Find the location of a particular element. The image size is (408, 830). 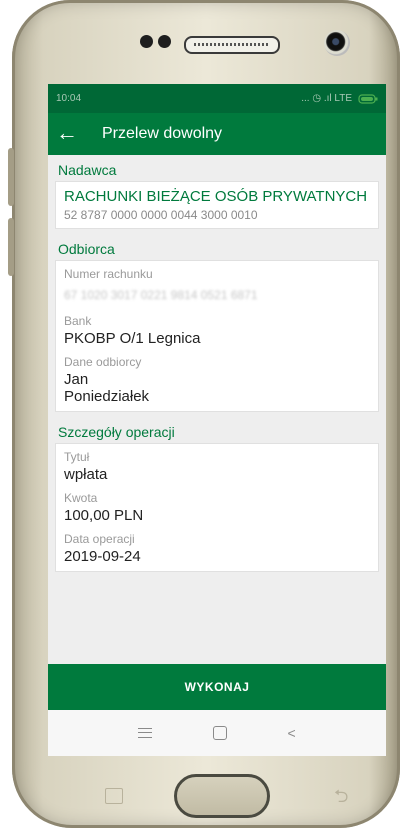

amount-value: 100,00 PLN is located at coordinates (104, 515).